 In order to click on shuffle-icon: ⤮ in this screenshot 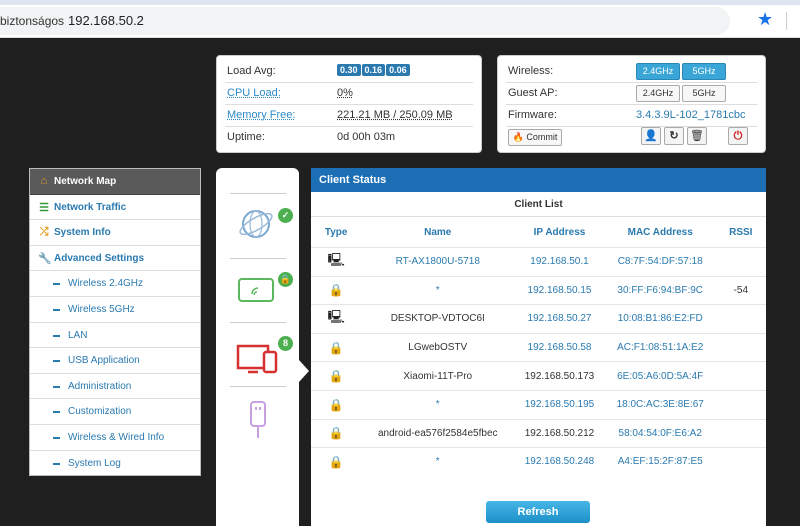, I will do `click(44, 232)`.